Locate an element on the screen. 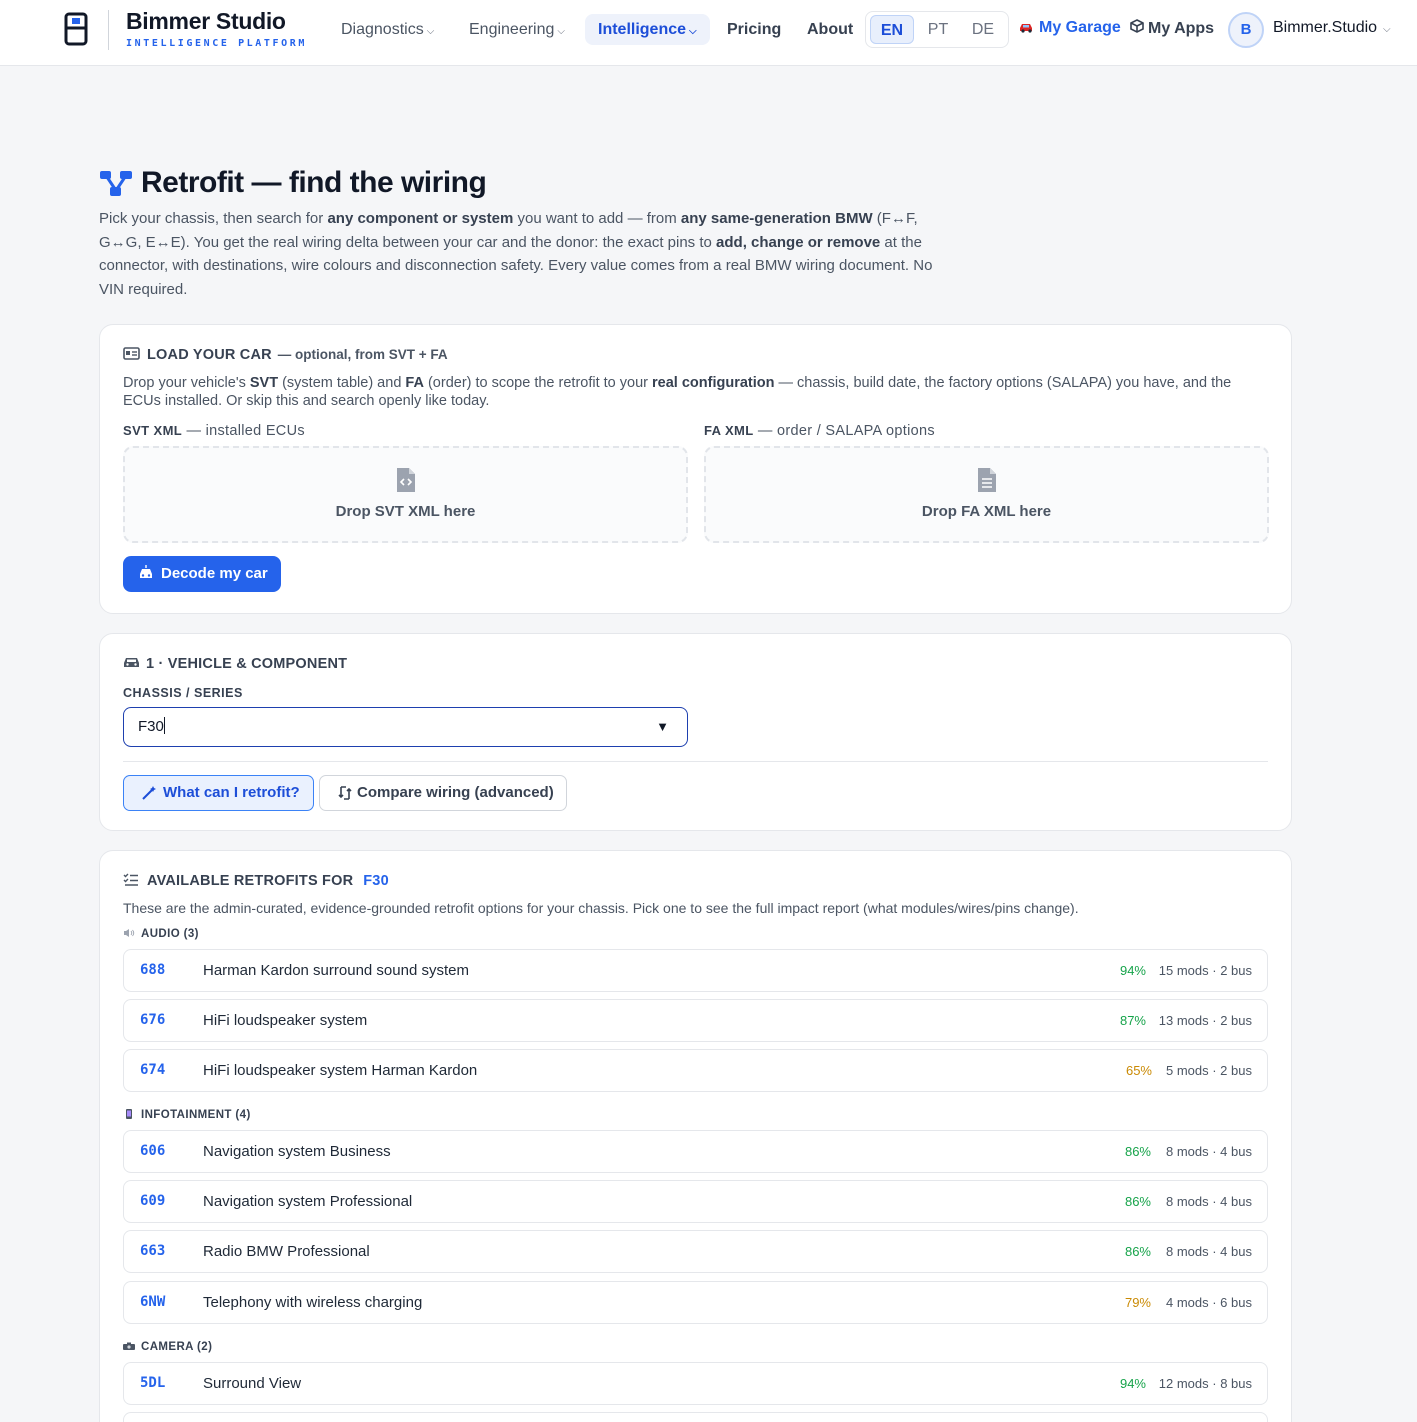  intro-part: you want to add — from is located at coordinates (597, 218).